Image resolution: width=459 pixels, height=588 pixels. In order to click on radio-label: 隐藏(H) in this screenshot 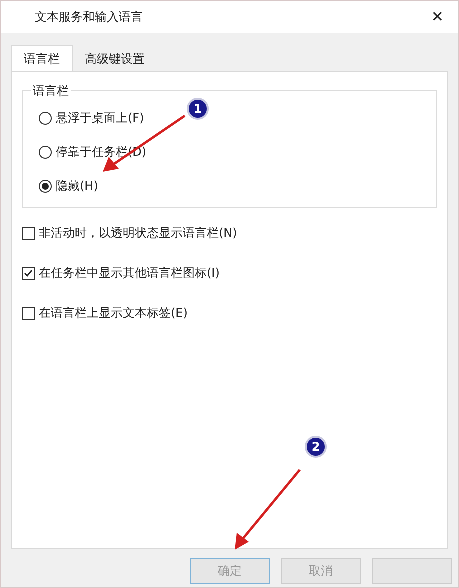, I will do `click(77, 186)`.